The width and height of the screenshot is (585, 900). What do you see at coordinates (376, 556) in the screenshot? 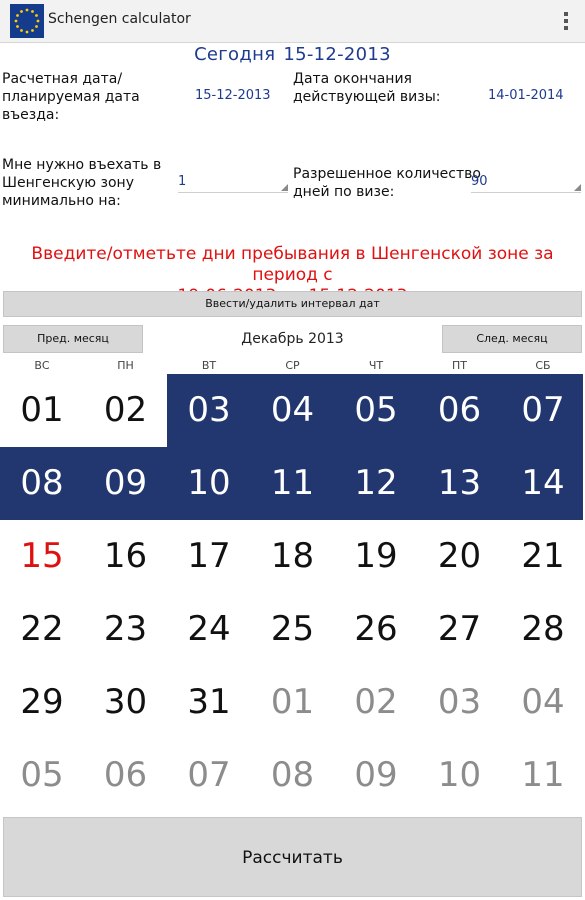
I see `calendar-day: 19` at bounding box center [376, 556].